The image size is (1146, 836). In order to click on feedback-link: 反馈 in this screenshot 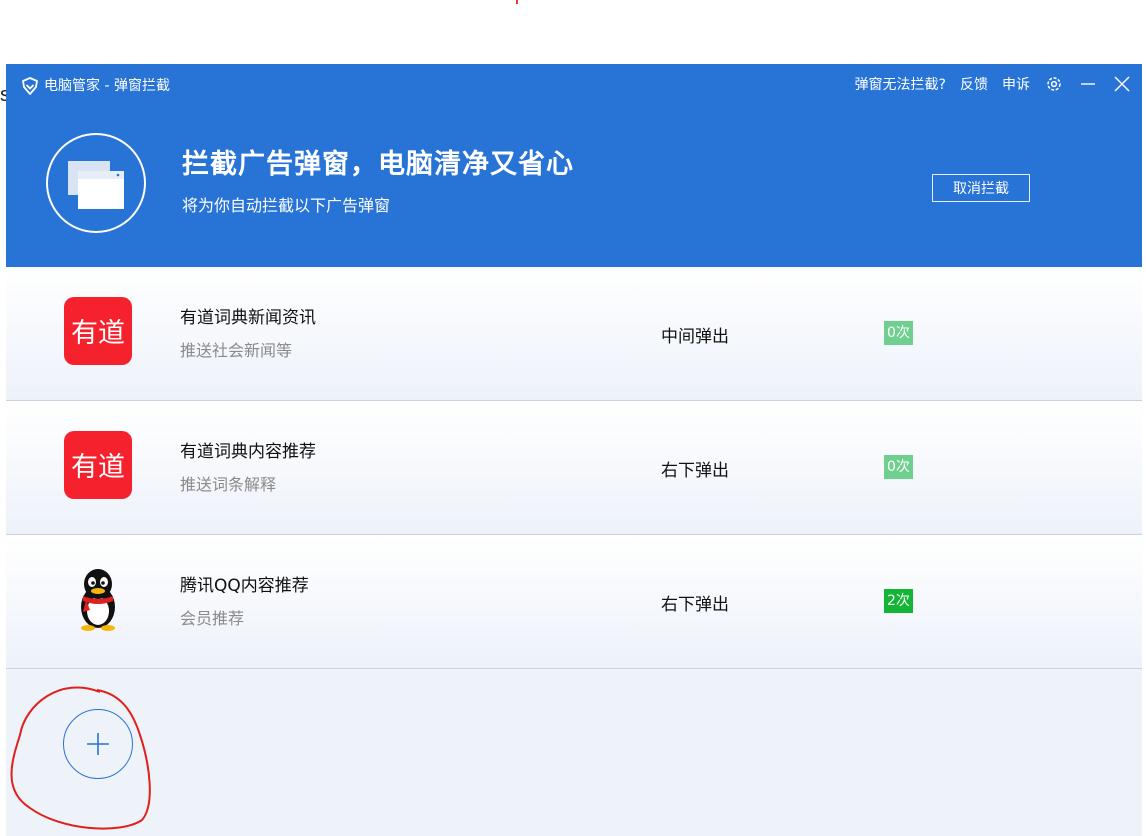, I will do `click(974, 84)`.